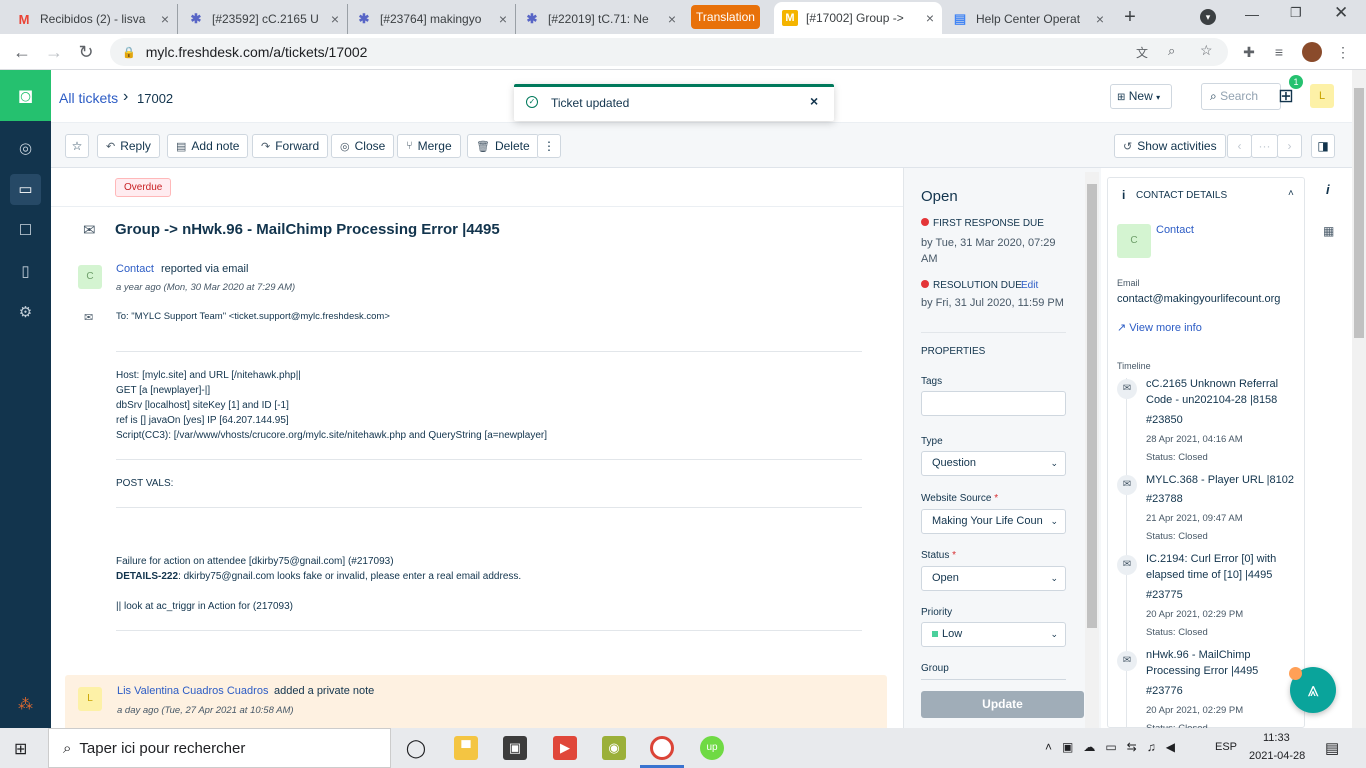  Describe the element at coordinates (1341, 13) in the screenshot. I see `close-window-icon: ✕` at that location.